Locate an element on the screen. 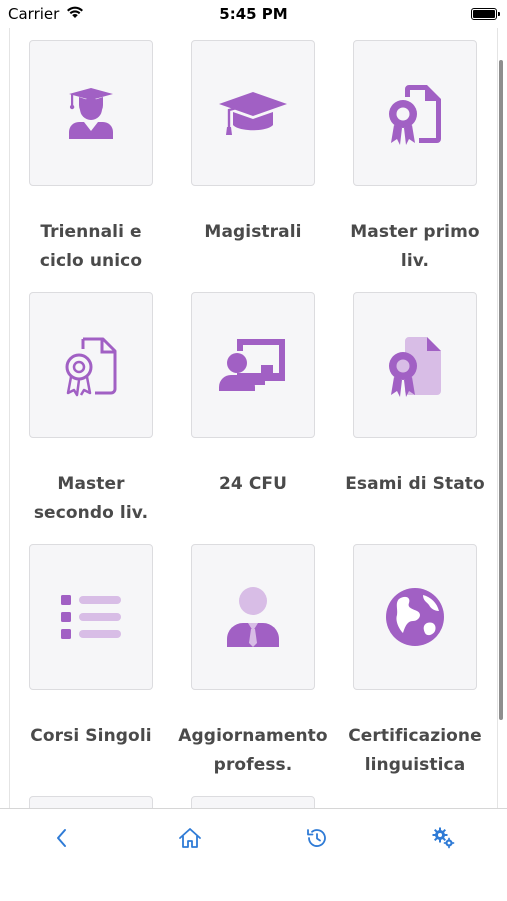 This screenshot has width=507, height=901. tile-label: Esami di Stato is located at coordinates (415, 484).